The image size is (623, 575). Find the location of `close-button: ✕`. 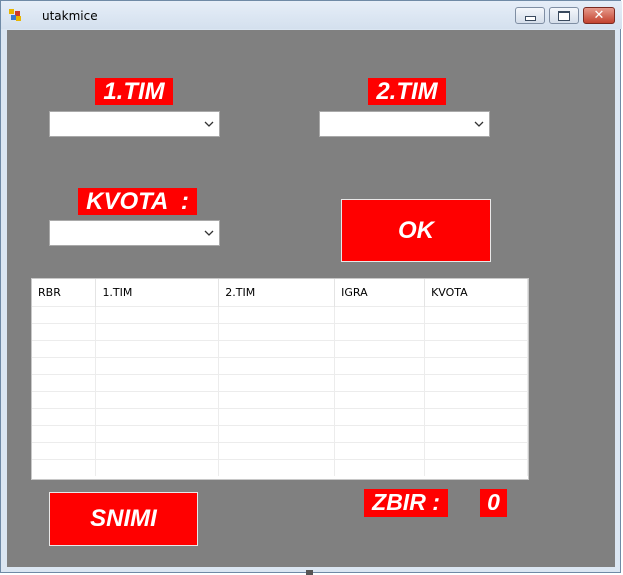

close-button: ✕ is located at coordinates (599, 15).